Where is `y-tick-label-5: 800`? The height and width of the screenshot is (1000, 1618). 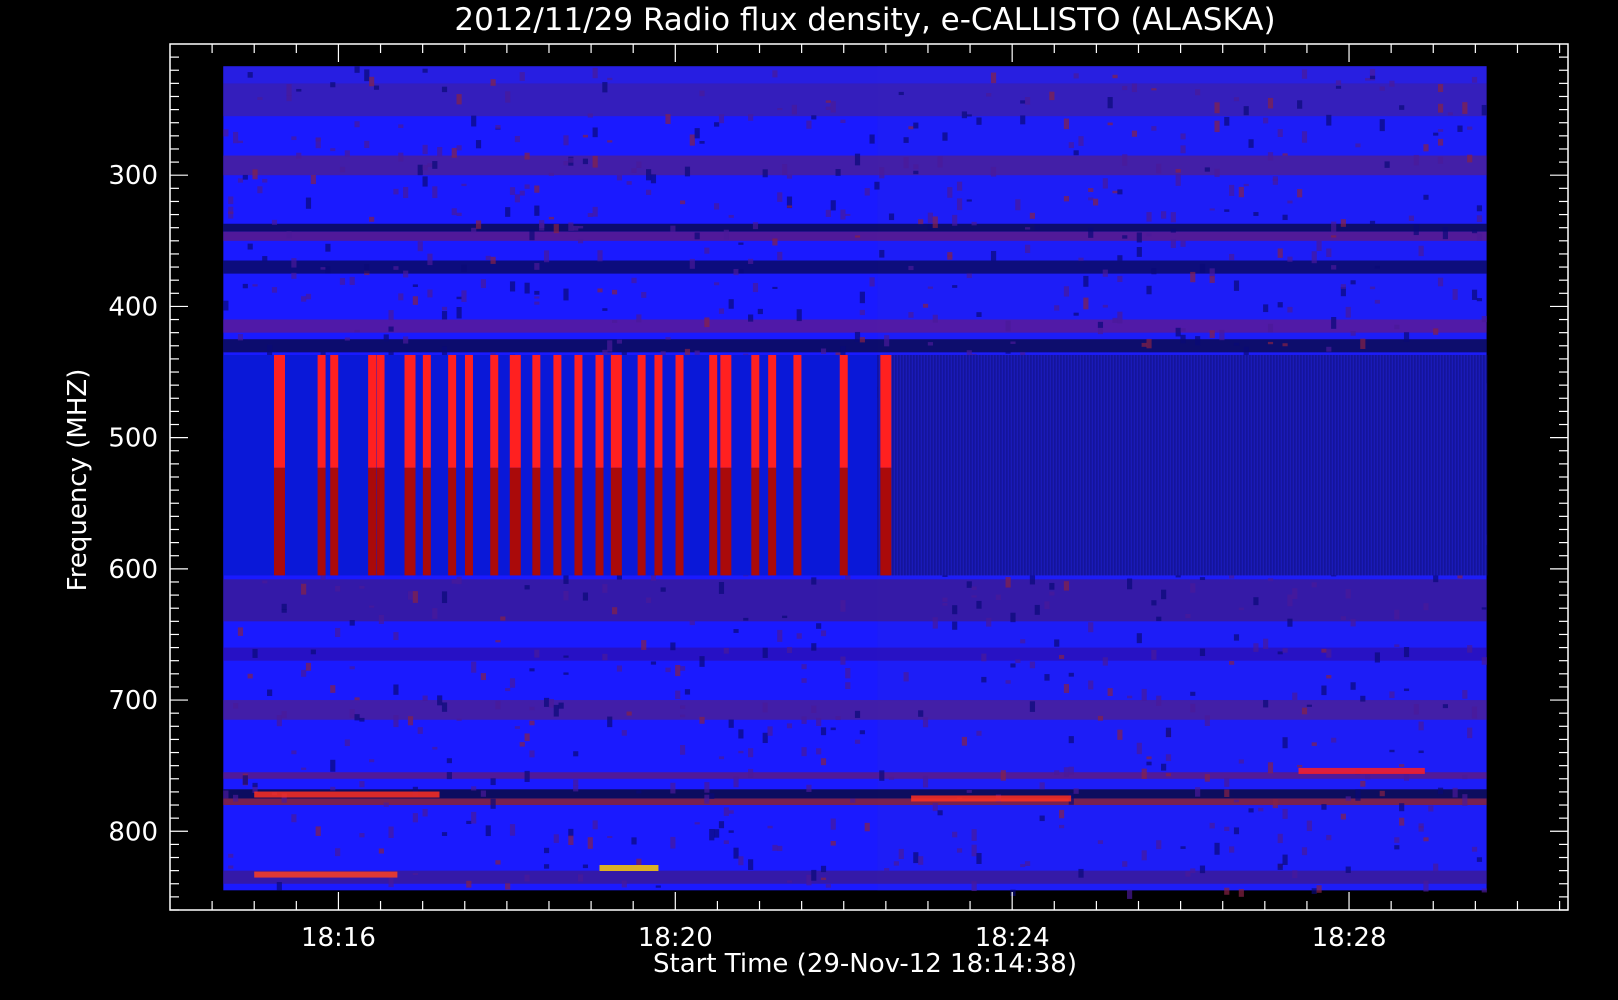 y-tick-label-5: 800 is located at coordinates (133, 832).